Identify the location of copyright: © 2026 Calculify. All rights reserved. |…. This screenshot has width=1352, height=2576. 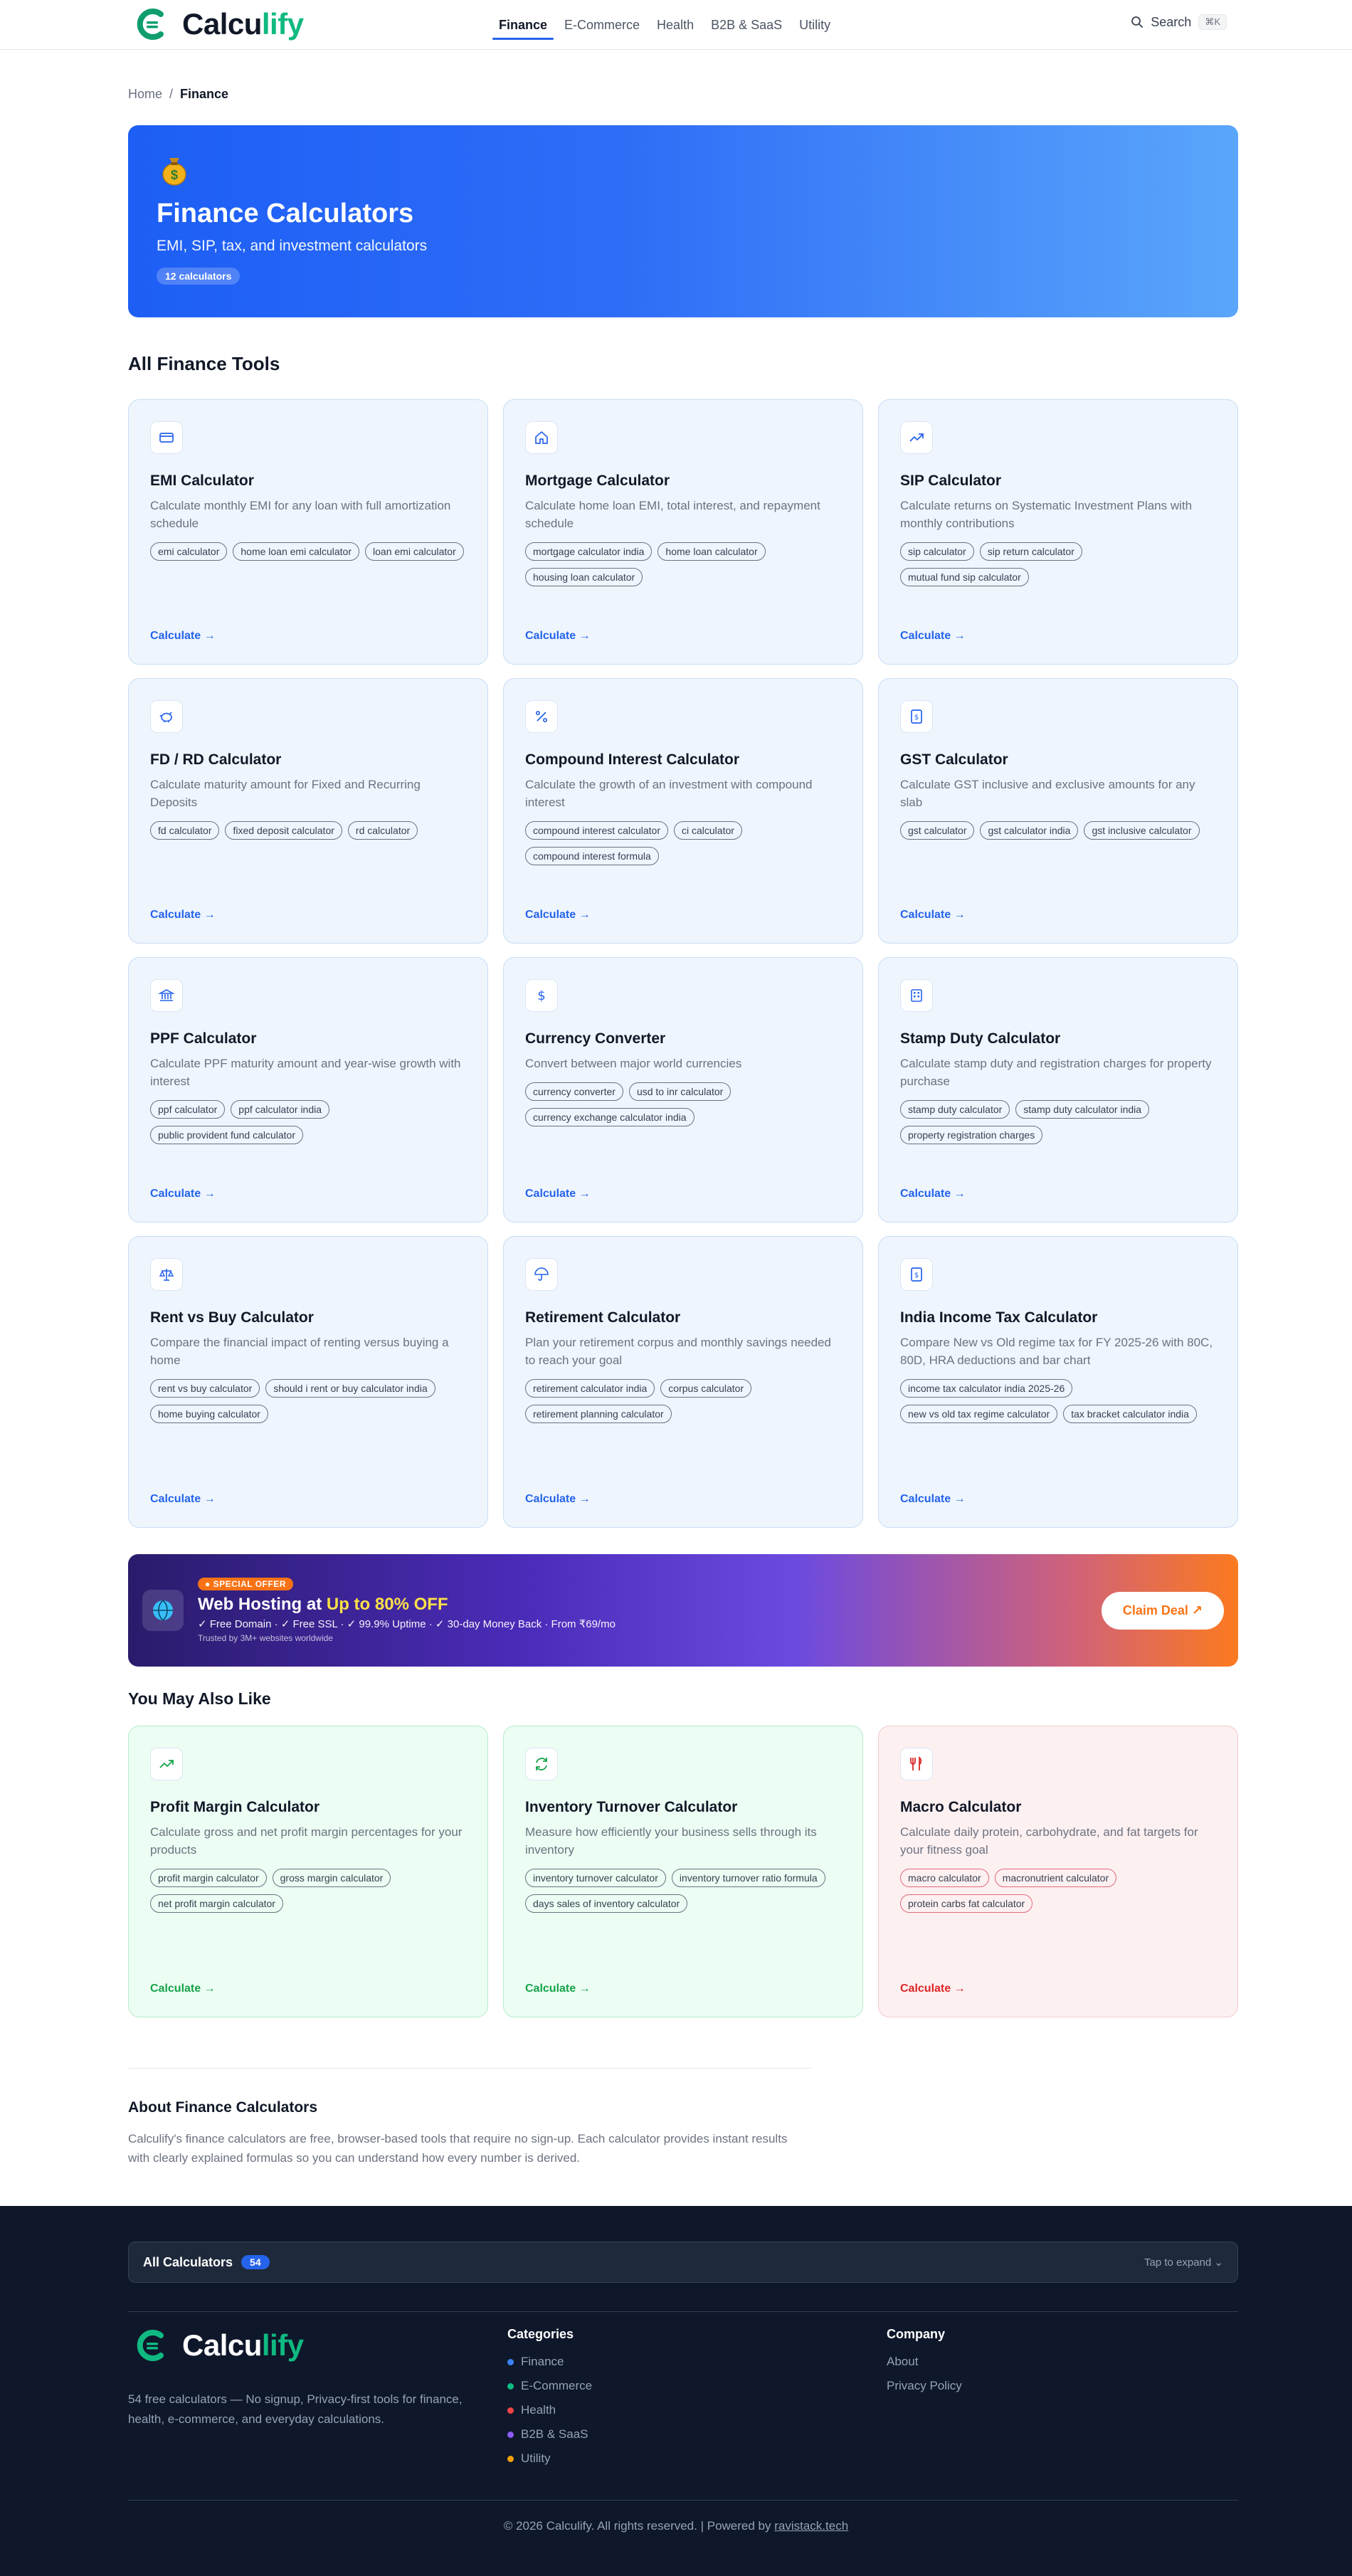
(676, 2526).